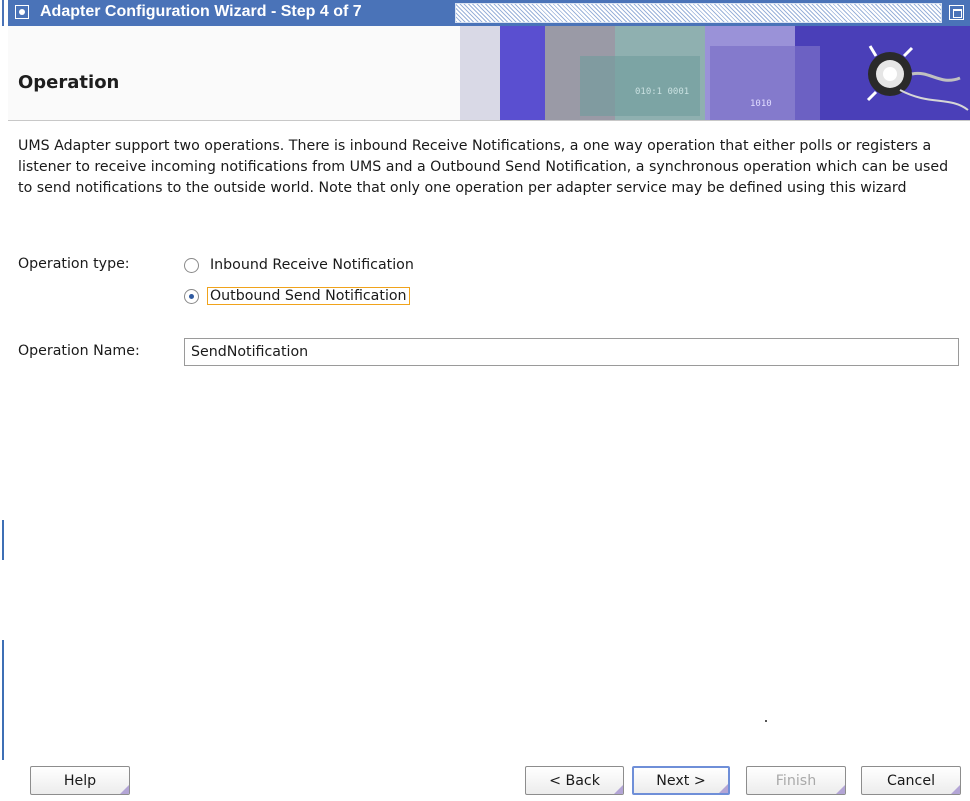 Image resolution: width=970 pixels, height=801 pixels. What do you see at coordinates (79, 351) in the screenshot?
I see `operation-name-label: Operation Name:` at bounding box center [79, 351].